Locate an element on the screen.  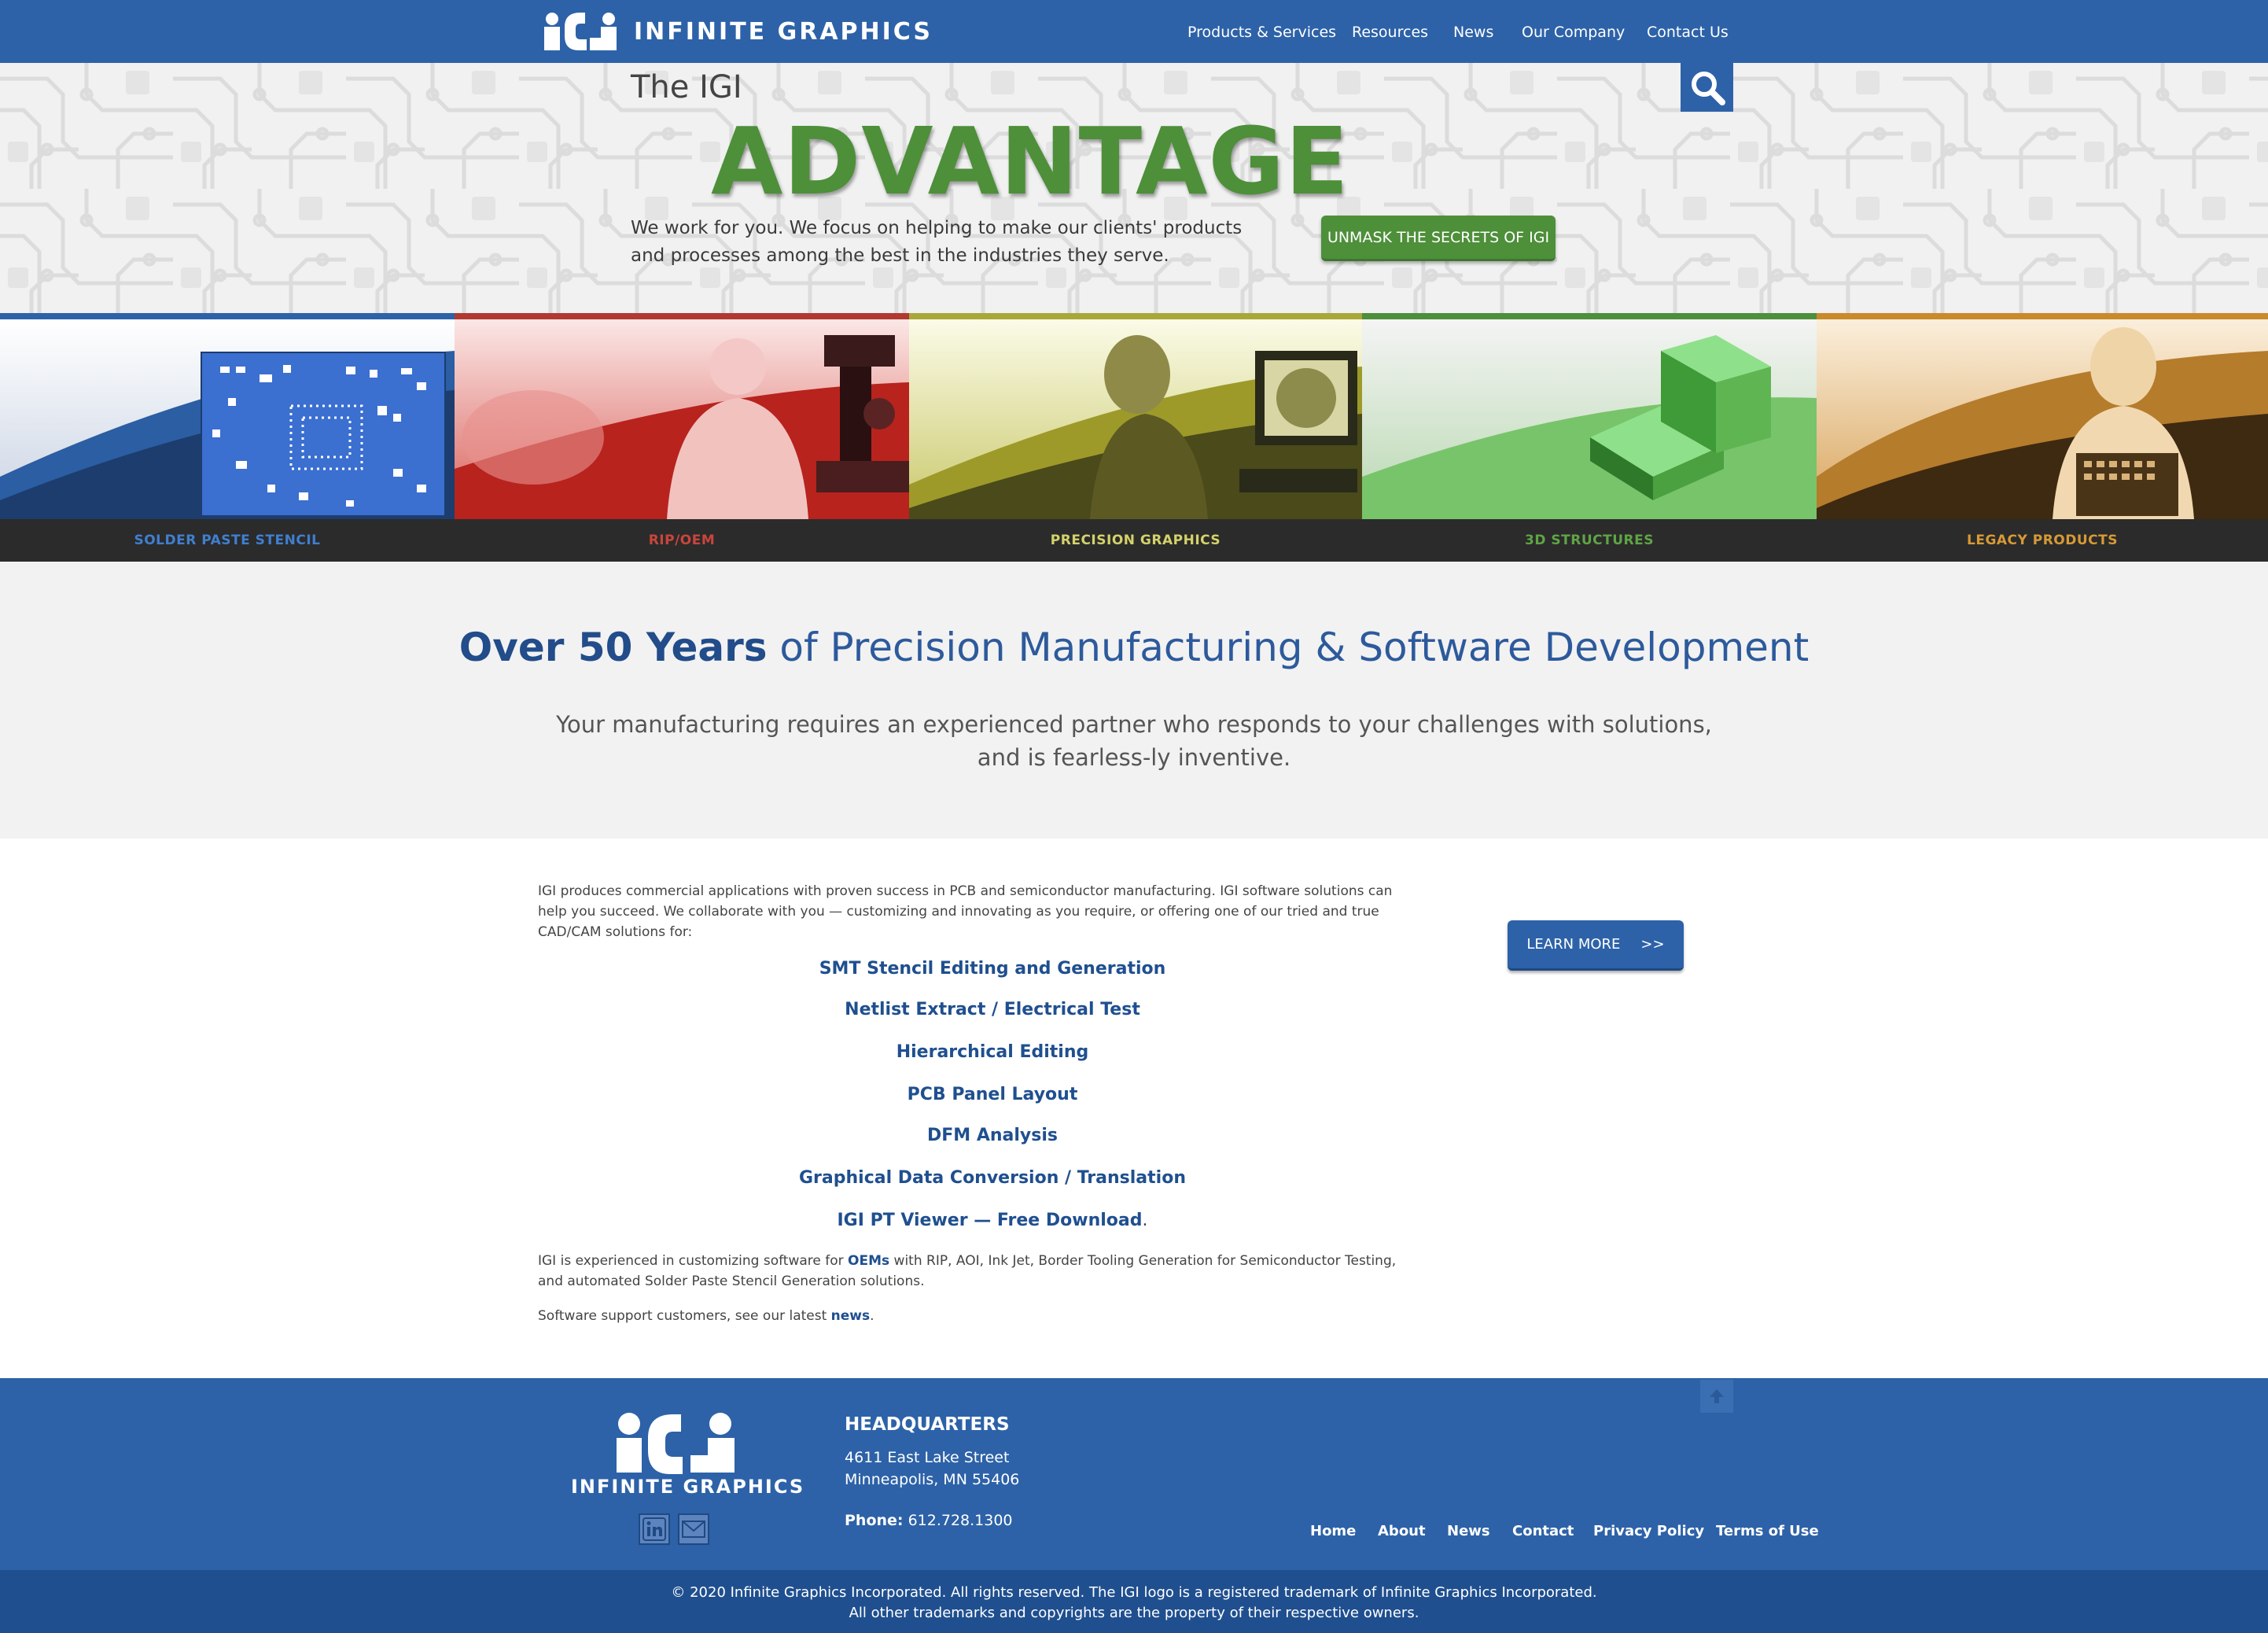
phone-number: 612.728.1300 is located at coordinates (961, 1520).